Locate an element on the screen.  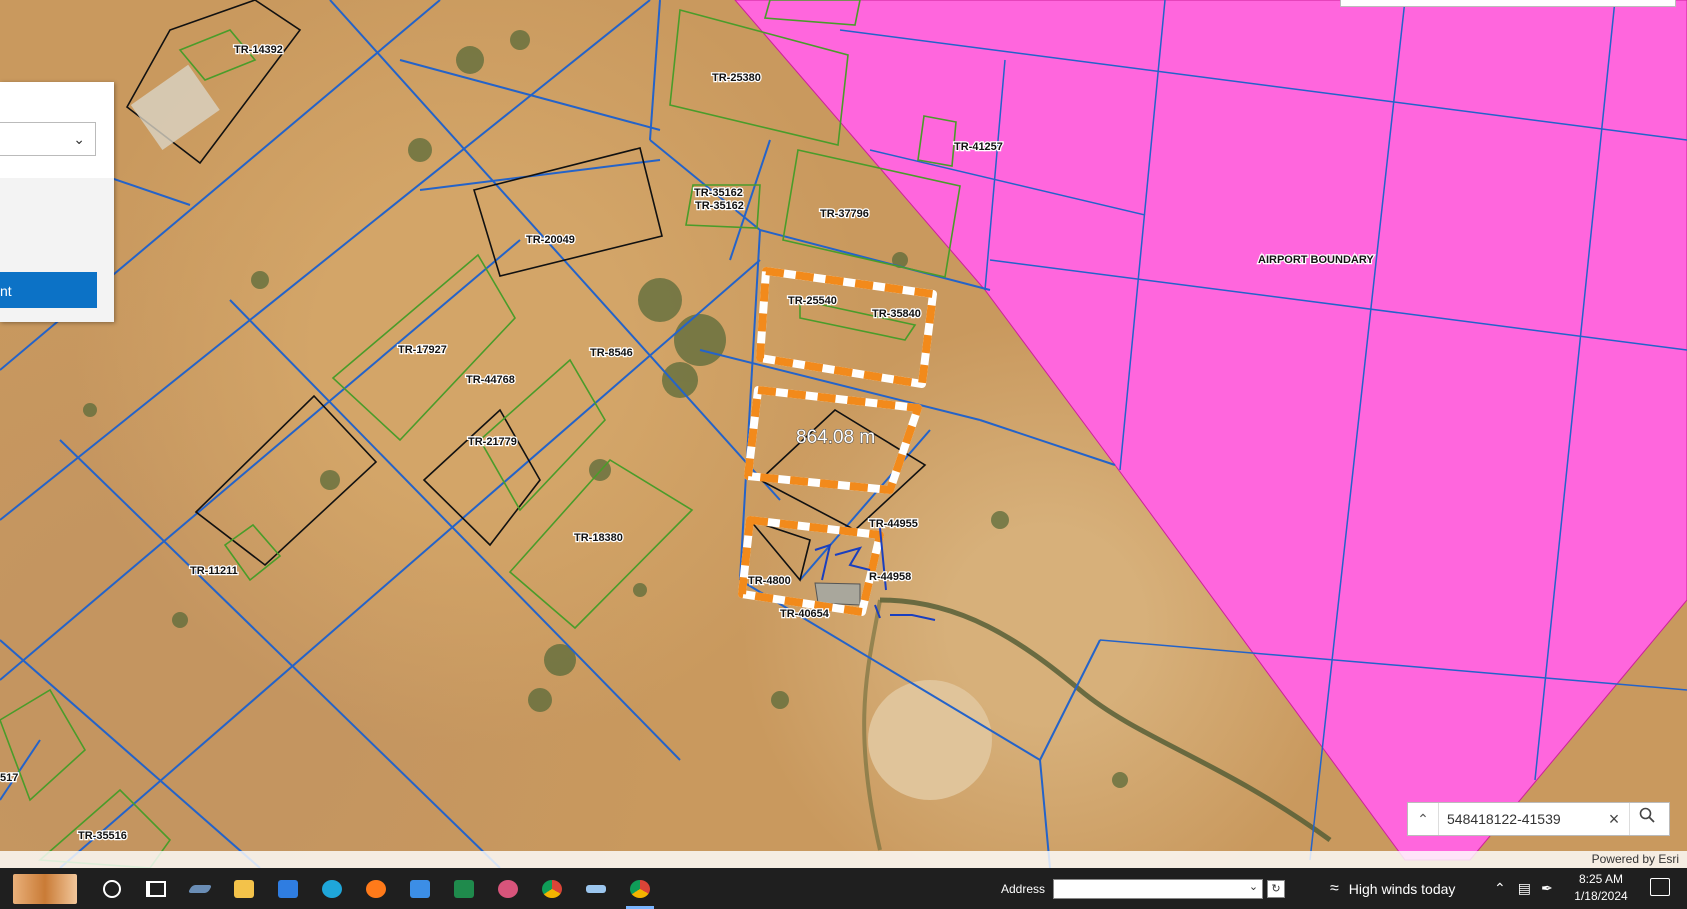
svg-text: R-44958 is located at coordinates (890, 577).